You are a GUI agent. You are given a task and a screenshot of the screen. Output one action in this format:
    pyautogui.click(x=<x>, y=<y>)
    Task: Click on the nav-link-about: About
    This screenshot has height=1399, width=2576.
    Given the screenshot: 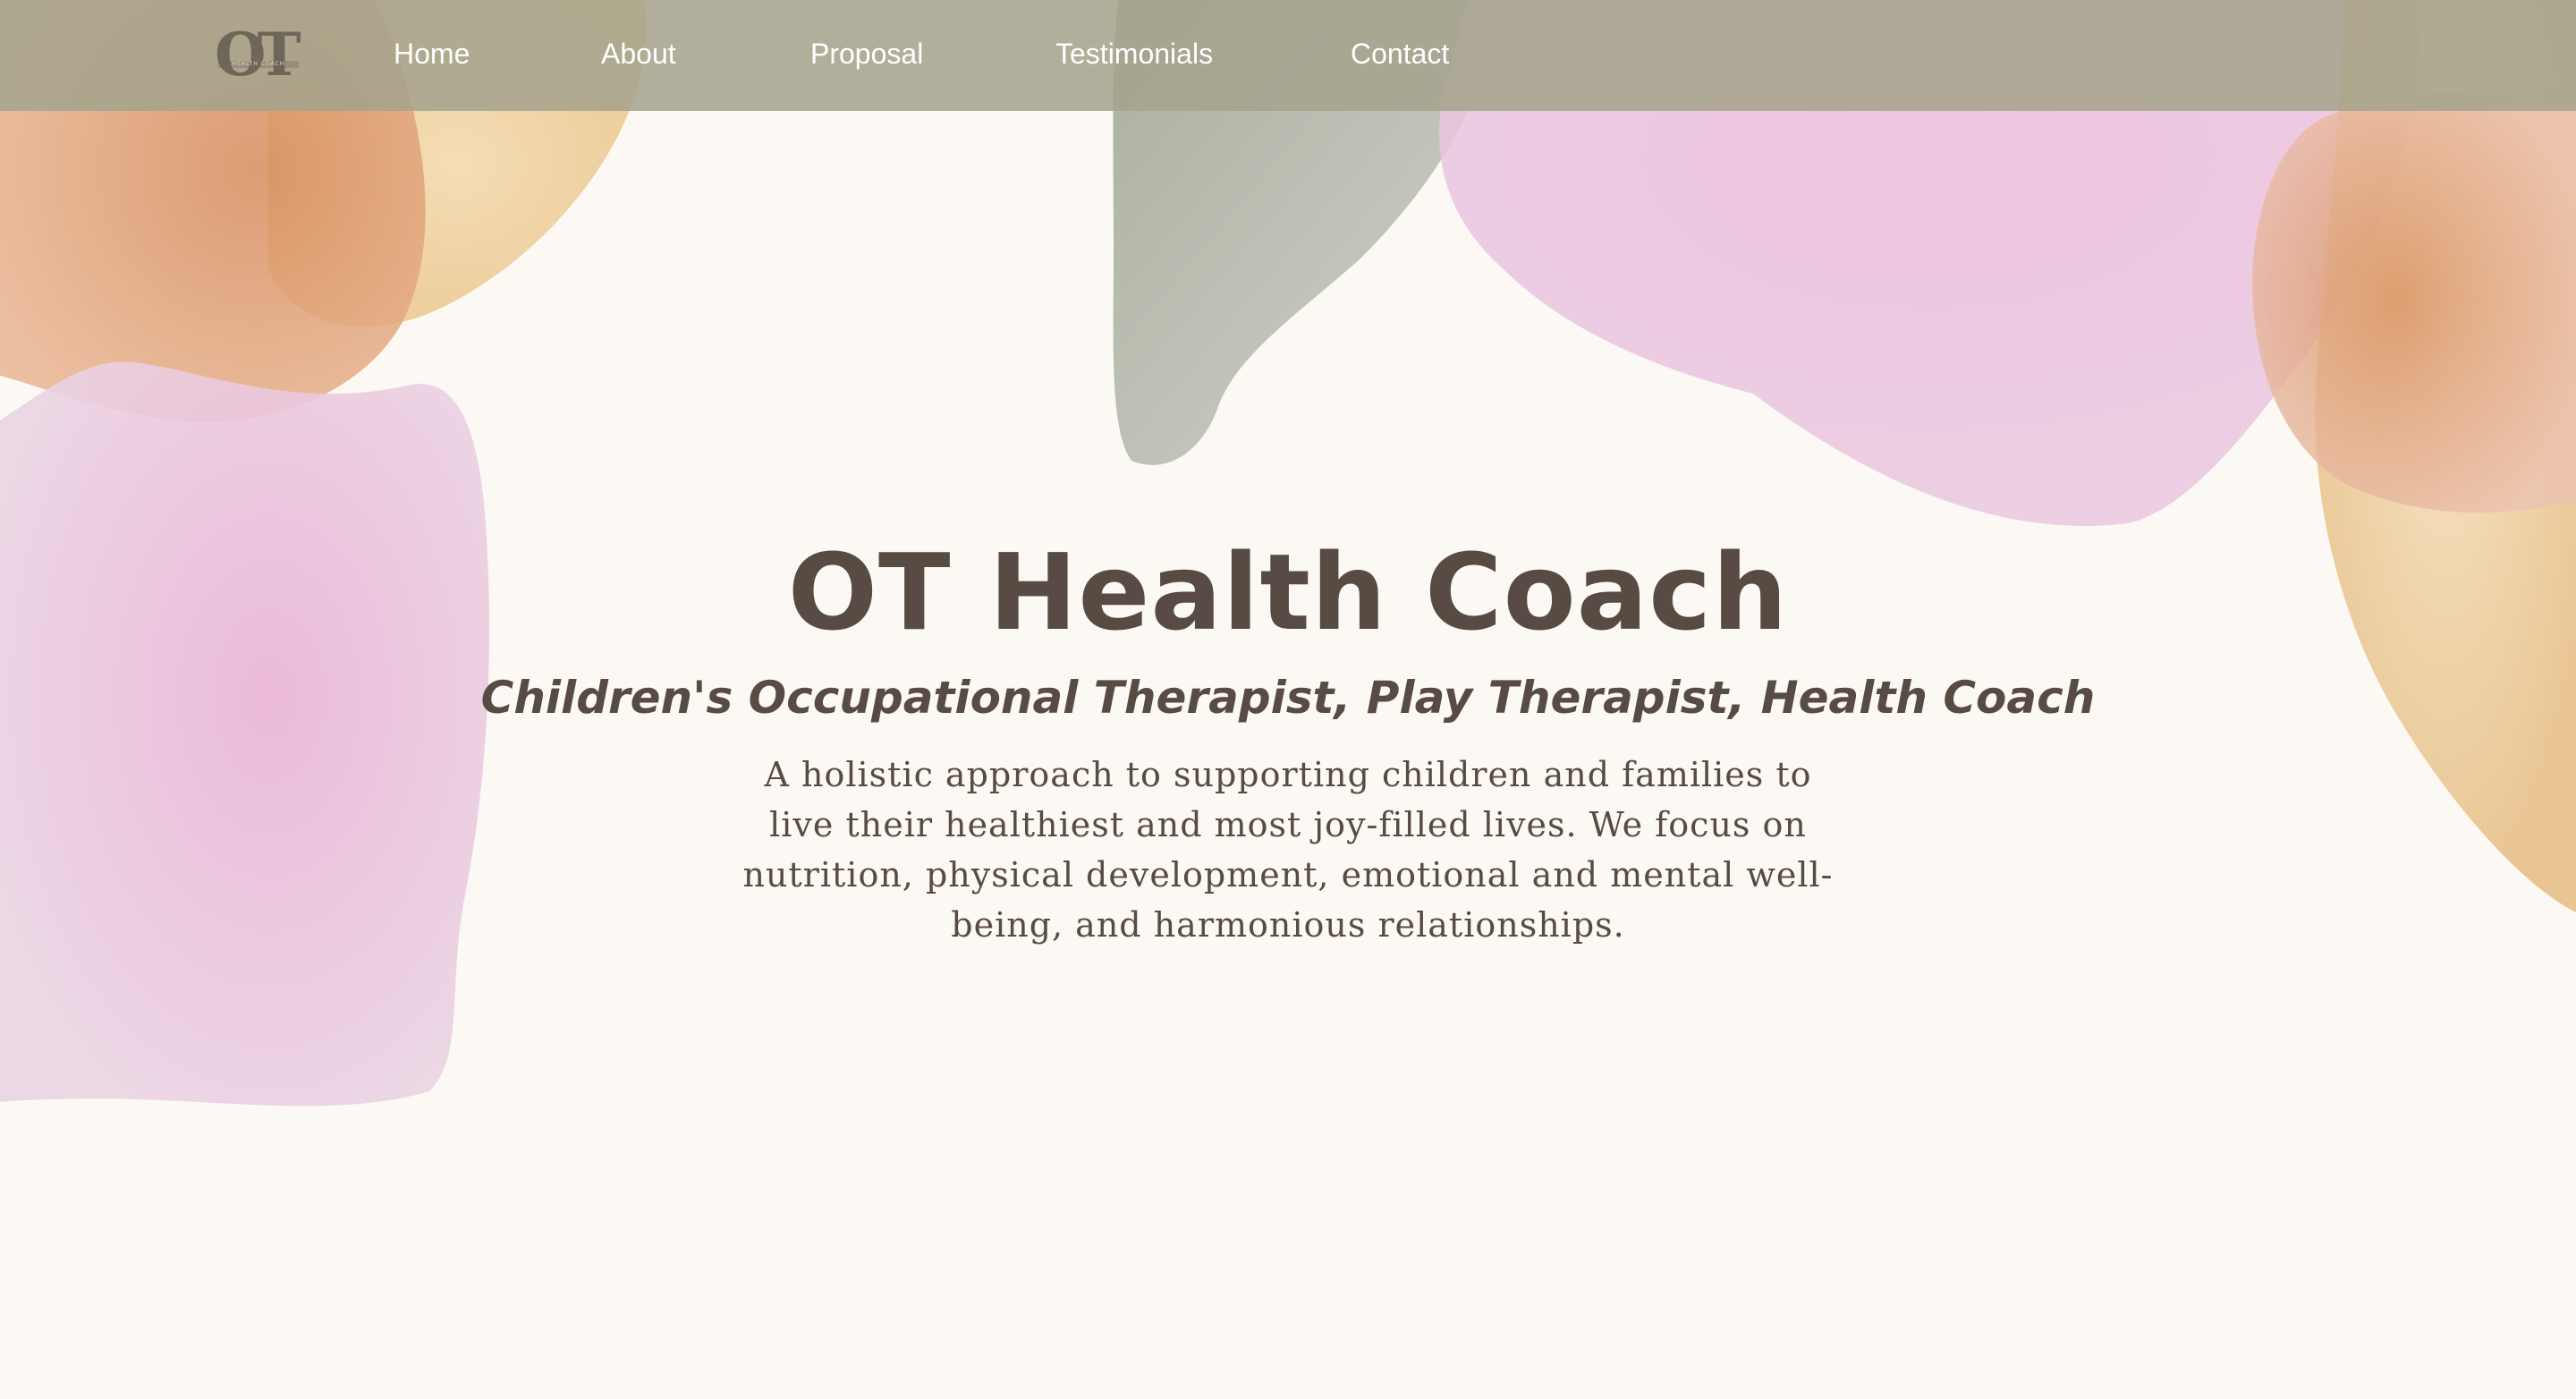 What is the action you would take?
    pyautogui.click(x=638, y=53)
    